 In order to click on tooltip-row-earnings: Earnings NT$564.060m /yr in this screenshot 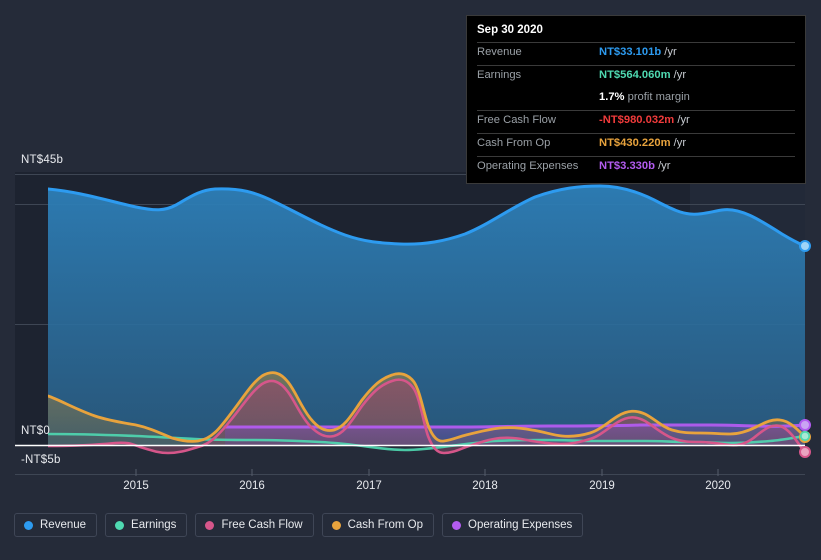, I will do `click(636, 76)`.